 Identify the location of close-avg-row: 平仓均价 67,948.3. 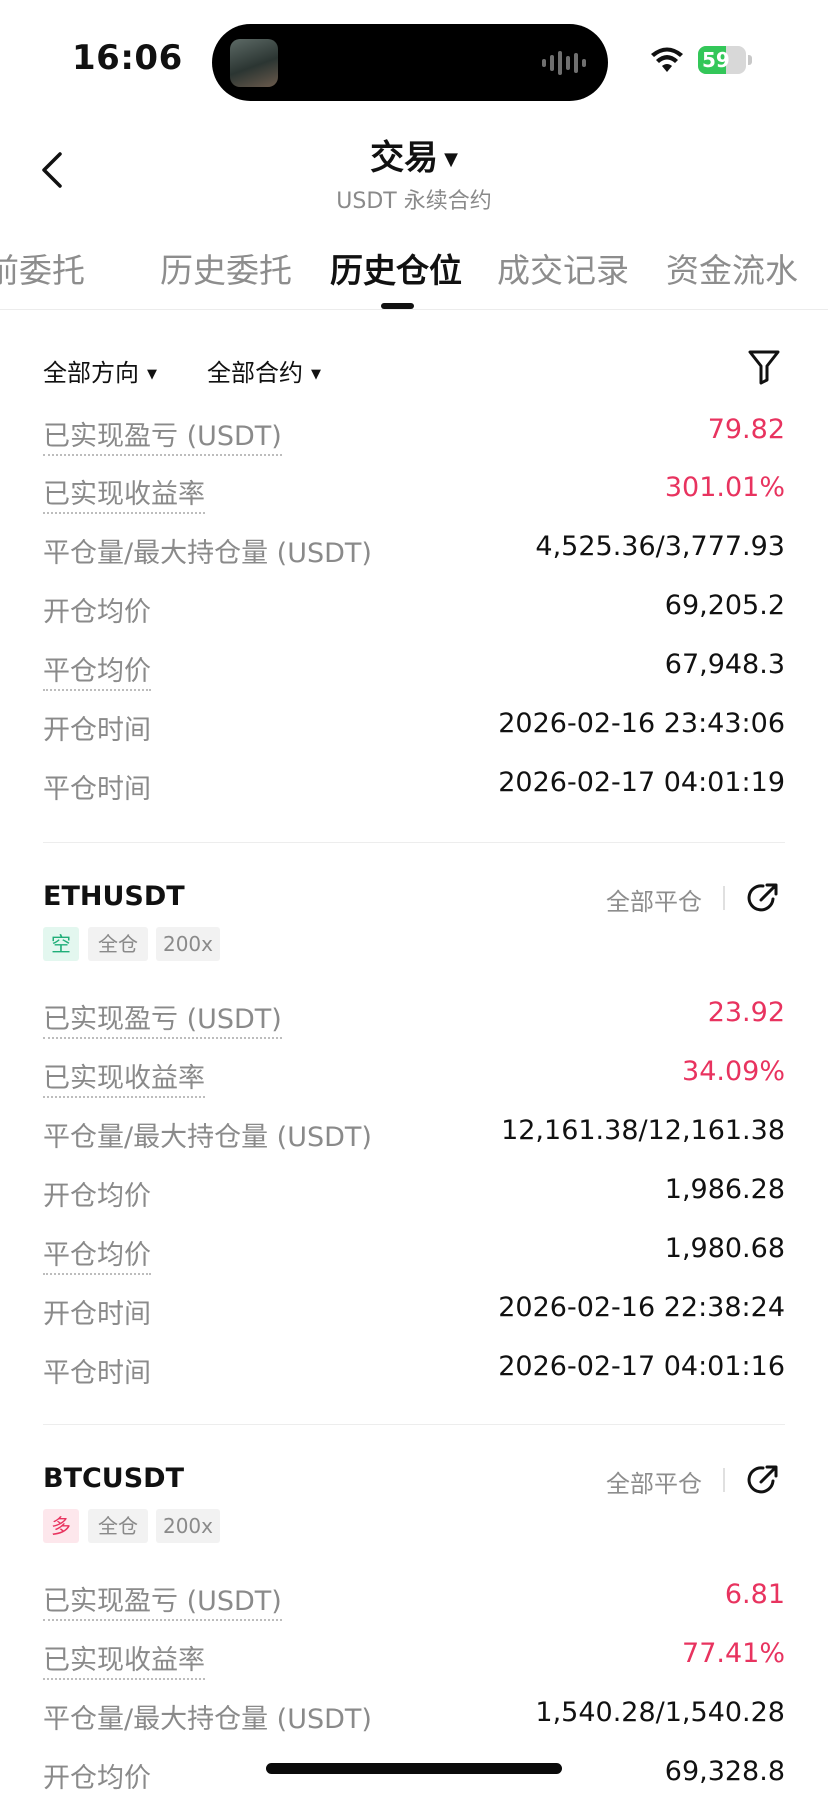
(414, 670).